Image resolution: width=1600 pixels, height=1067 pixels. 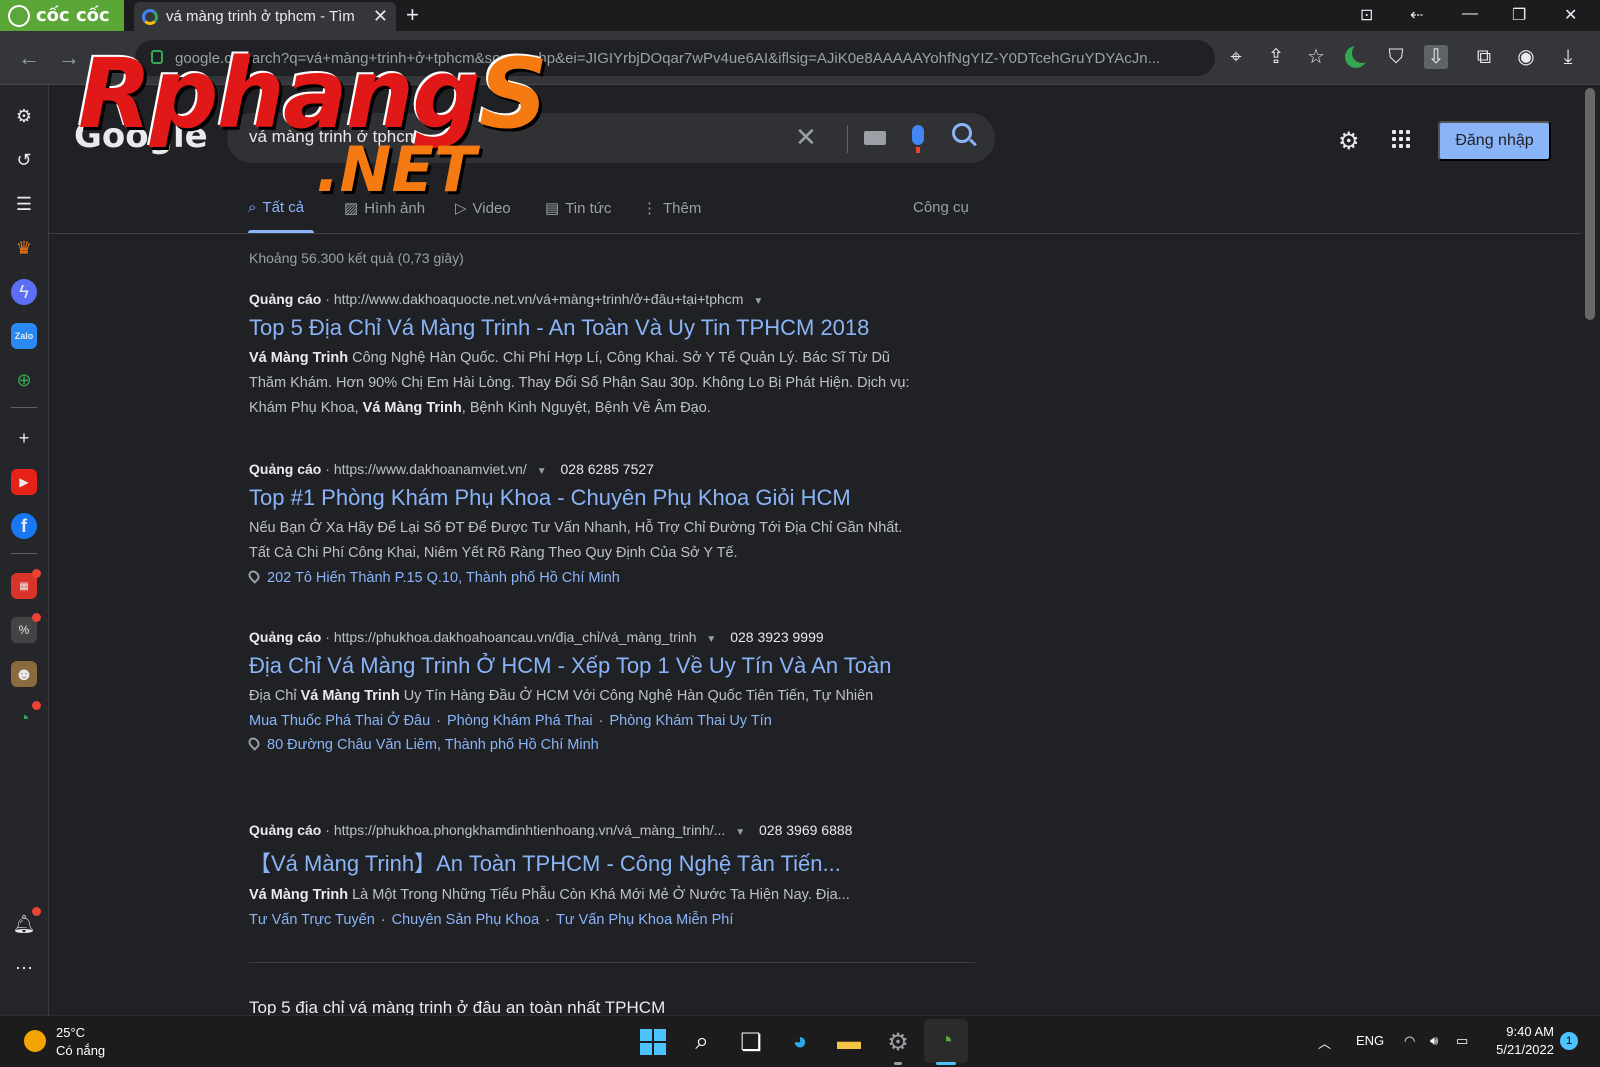 What do you see at coordinates (751, 1042) in the screenshot?
I see `task-view-icon: ❏` at bounding box center [751, 1042].